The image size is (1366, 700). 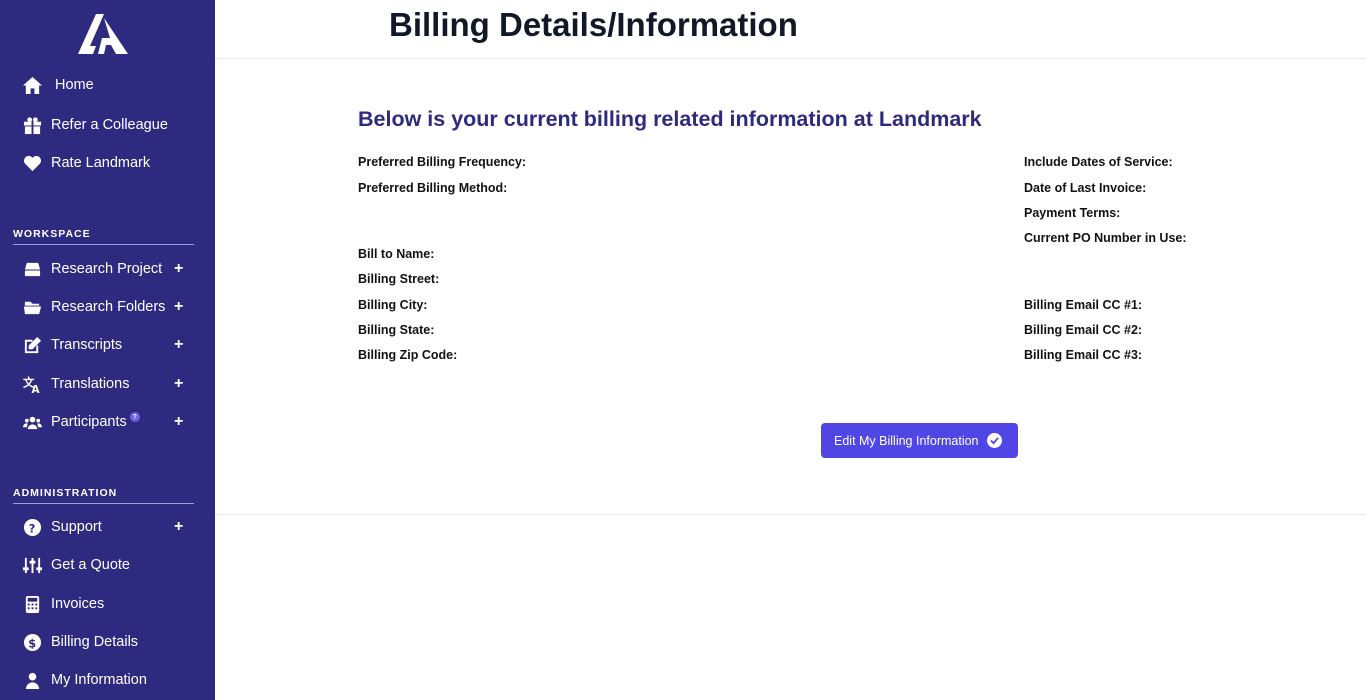 What do you see at coordinates (134, 417) in the screenshot?
I see `help-badge: ?` at bounding box center [134, 417].